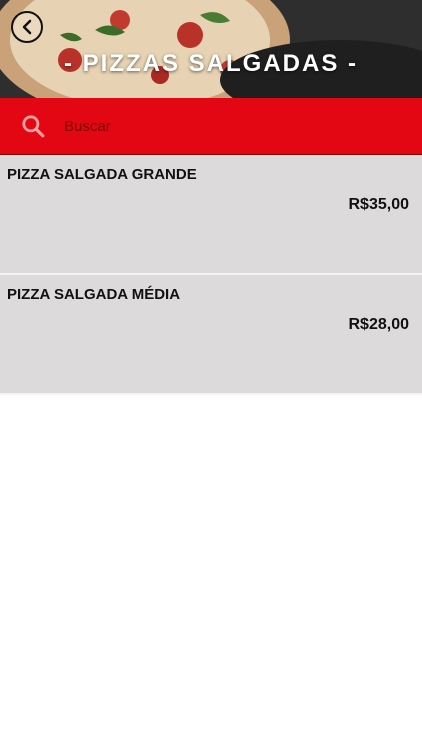  Describe the element at coordinates (379, 204) in the screenshot. I see `item-price: R$35,00` at that location.